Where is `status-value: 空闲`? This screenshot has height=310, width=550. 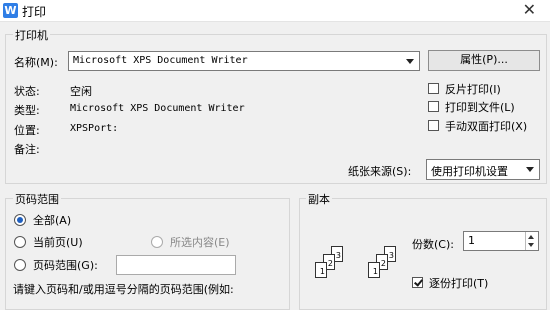
status-value: 空闲 is located at coordinates (81, 91).